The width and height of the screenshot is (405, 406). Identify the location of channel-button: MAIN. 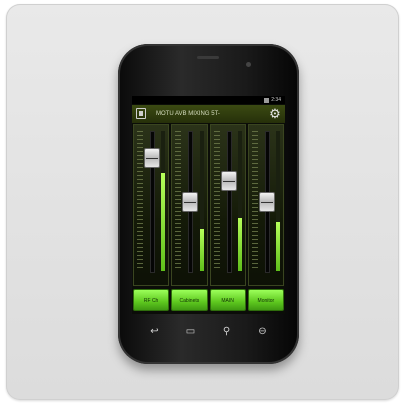
(227, 300).